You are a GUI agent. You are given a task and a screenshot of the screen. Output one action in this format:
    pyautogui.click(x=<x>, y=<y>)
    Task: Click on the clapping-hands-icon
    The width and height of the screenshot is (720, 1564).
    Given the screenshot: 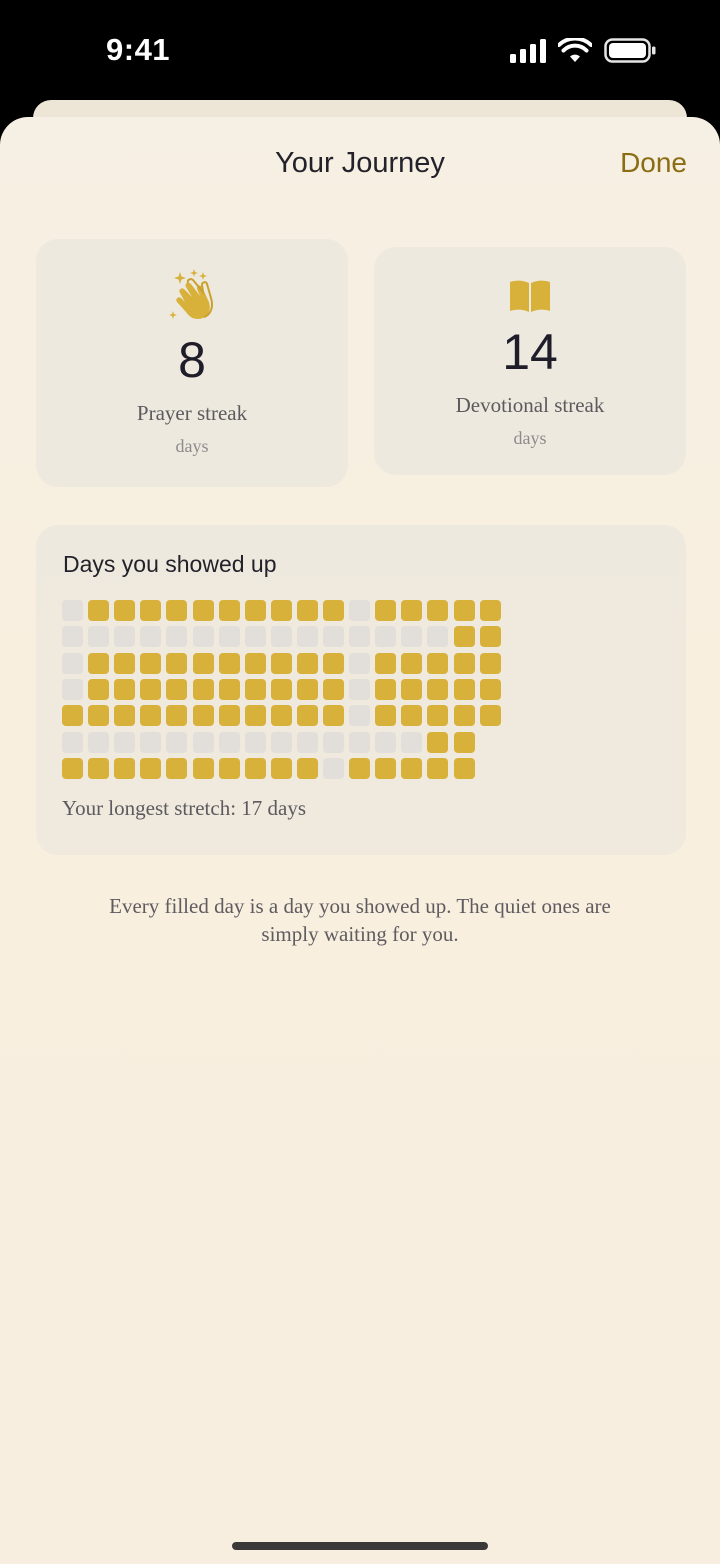 What is the action you would take?
    pyautogui.click(x=192, y=295)
    